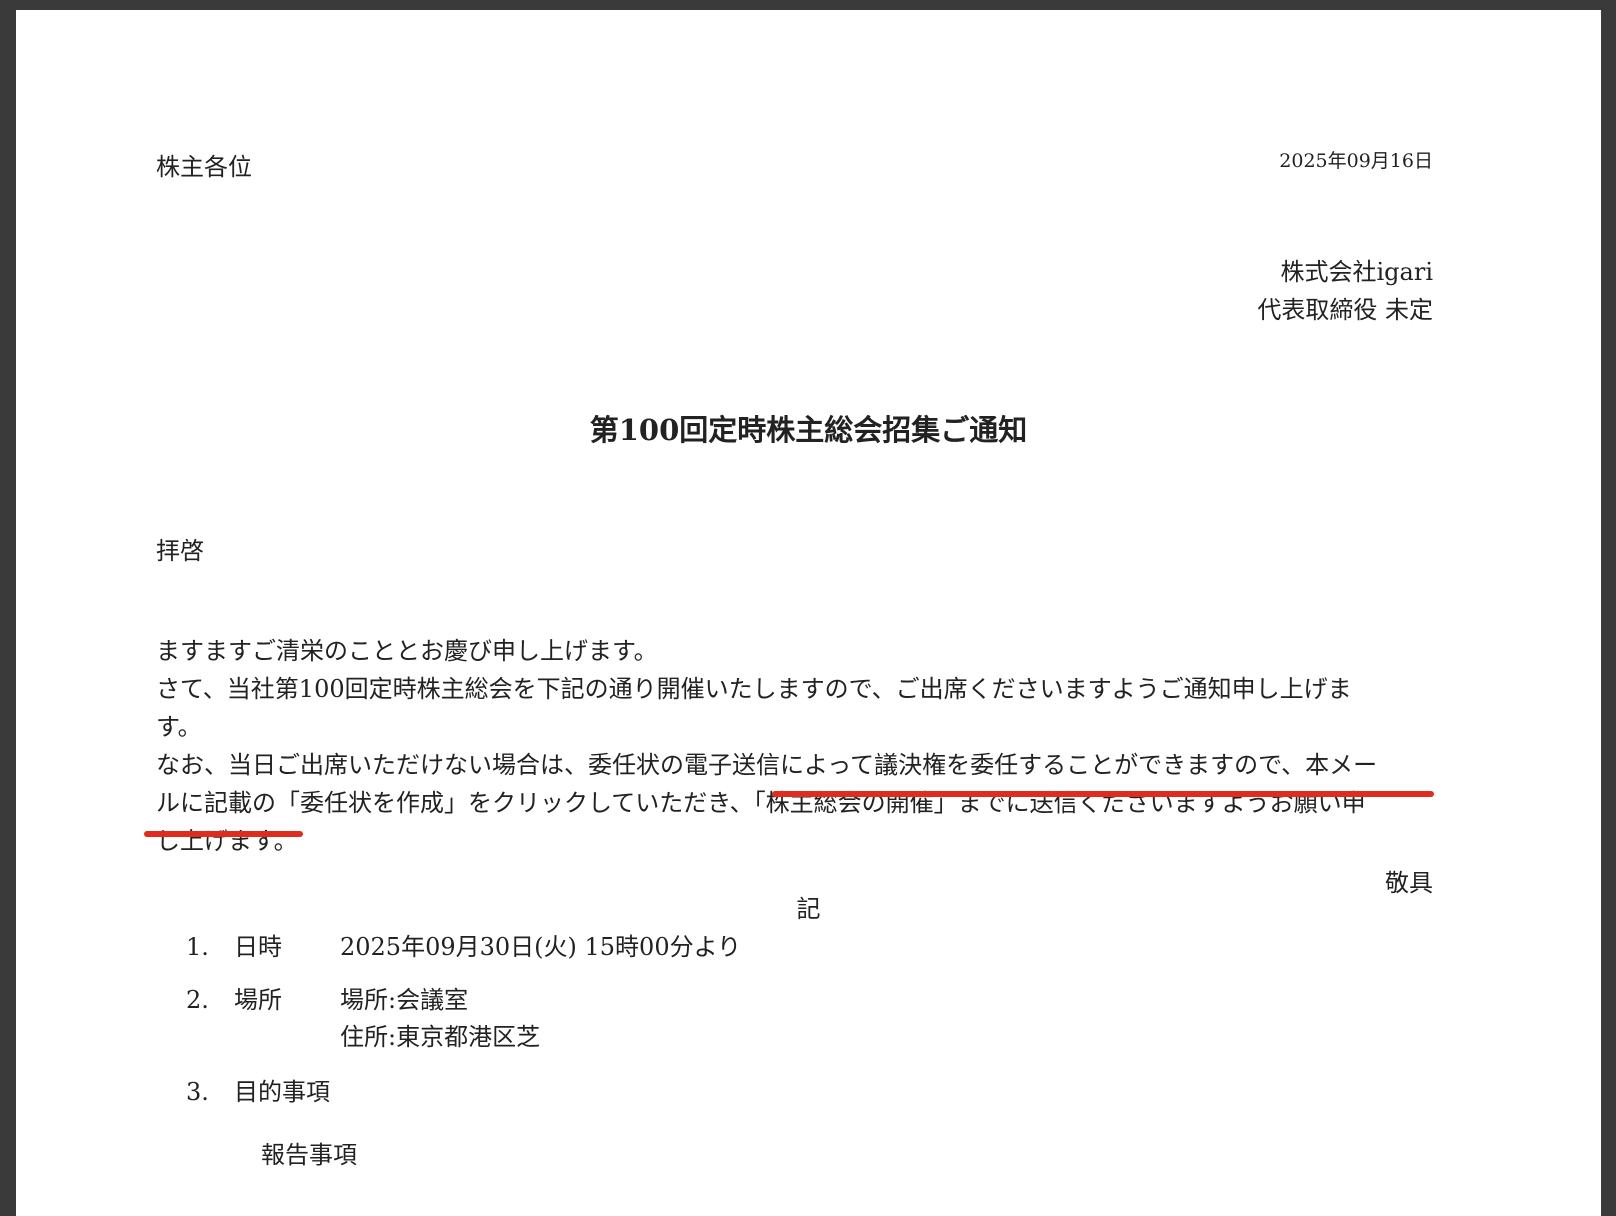  I want to click on item-number: 3., so click(197, 1092).